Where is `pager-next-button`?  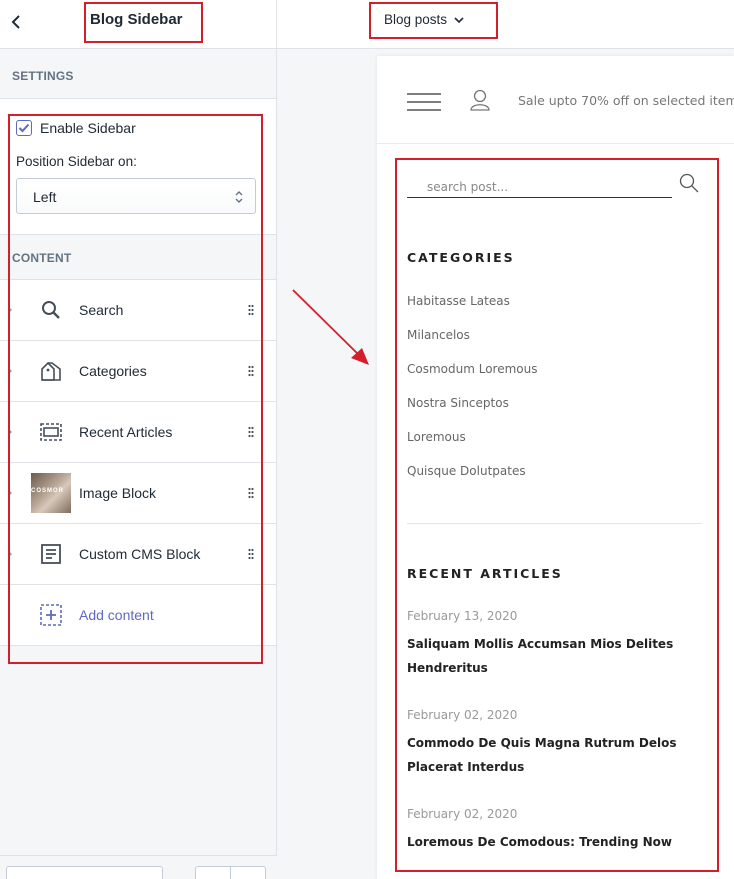 pager-next-button is located at coordinates (248, 873).